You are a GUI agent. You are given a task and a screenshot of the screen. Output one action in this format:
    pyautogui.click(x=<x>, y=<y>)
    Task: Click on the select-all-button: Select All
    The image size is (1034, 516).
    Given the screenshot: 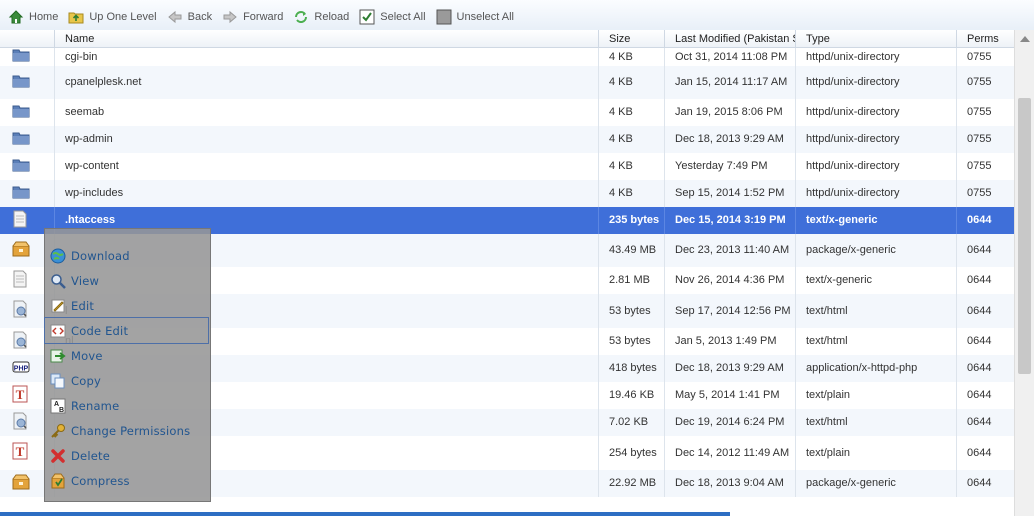 What is the action you would take?
    pyautogui.click(x=392, y=17)
    